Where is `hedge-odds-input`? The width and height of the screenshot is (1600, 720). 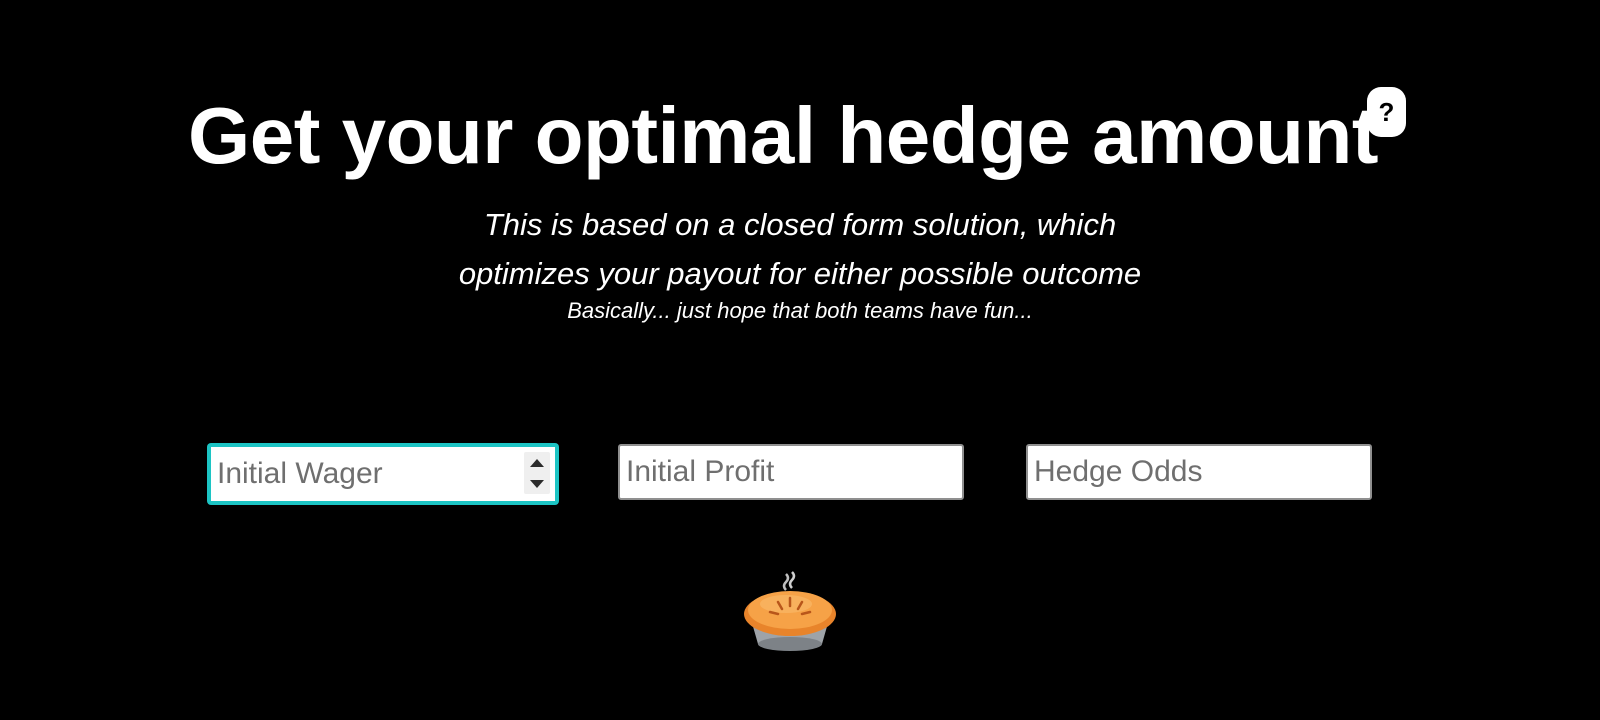 hedge-odds-input is located at coordinates (1199, 472).